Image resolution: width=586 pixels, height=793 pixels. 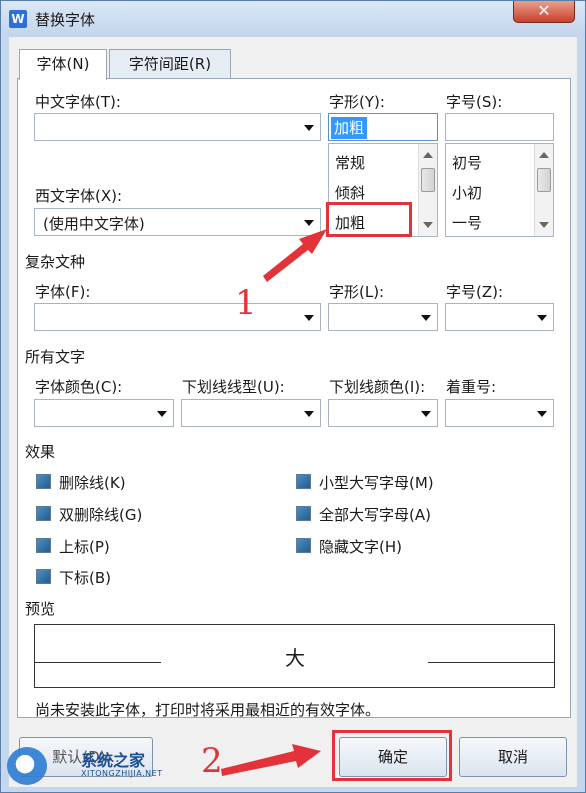 I want to click on site-watermark: 系统之家 XITONGZHIJIA.NET, so click(x=88, y=766).